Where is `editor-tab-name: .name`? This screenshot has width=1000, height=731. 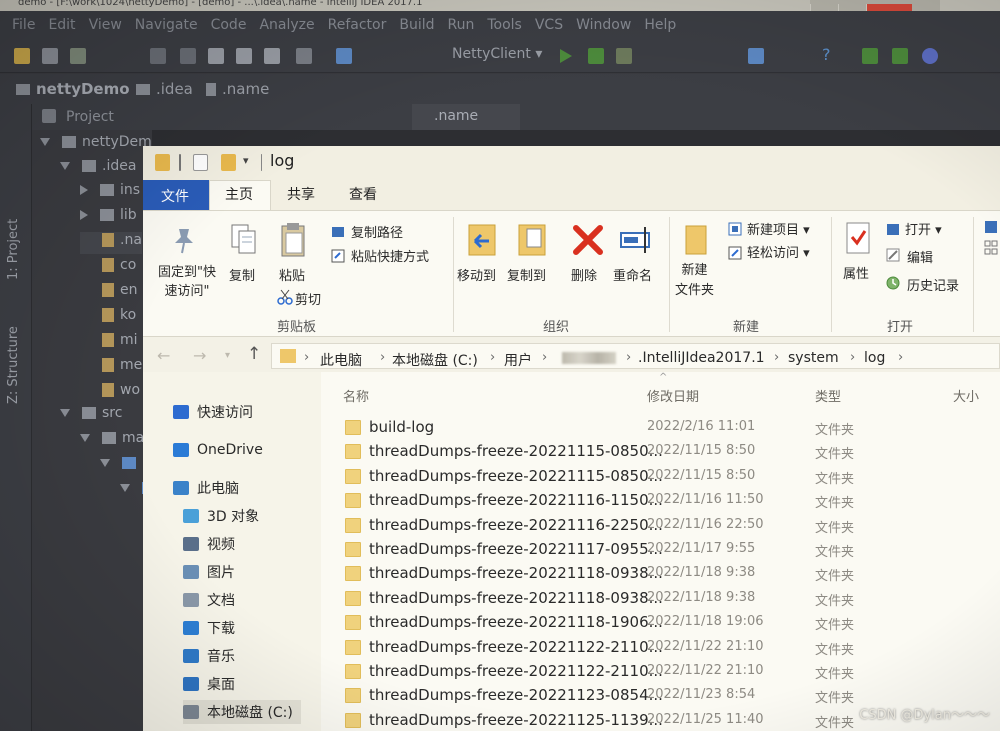 editor-tab-name: .name is located at coordinates (466, 117).